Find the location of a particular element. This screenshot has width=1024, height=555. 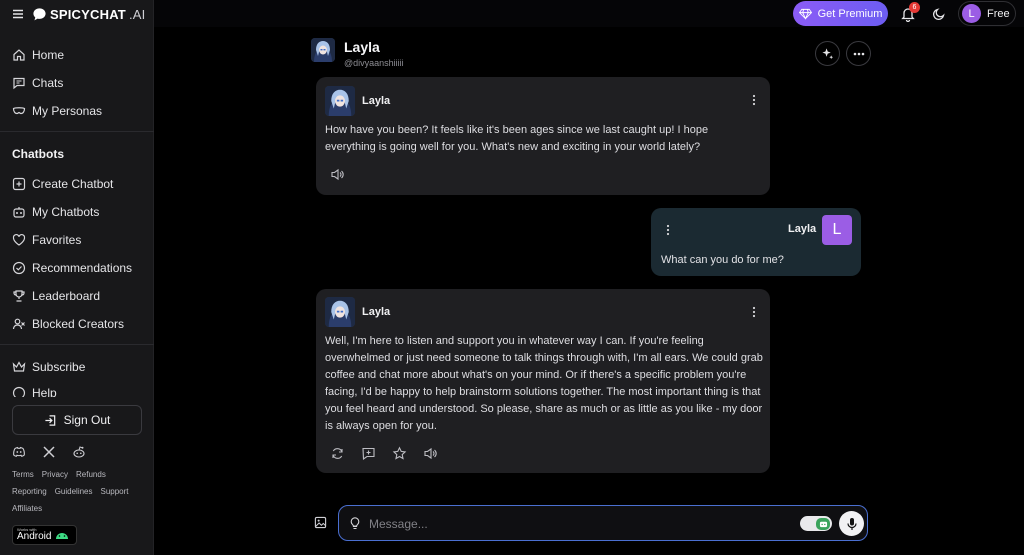

home-icon is located at coordinates (19, 55).